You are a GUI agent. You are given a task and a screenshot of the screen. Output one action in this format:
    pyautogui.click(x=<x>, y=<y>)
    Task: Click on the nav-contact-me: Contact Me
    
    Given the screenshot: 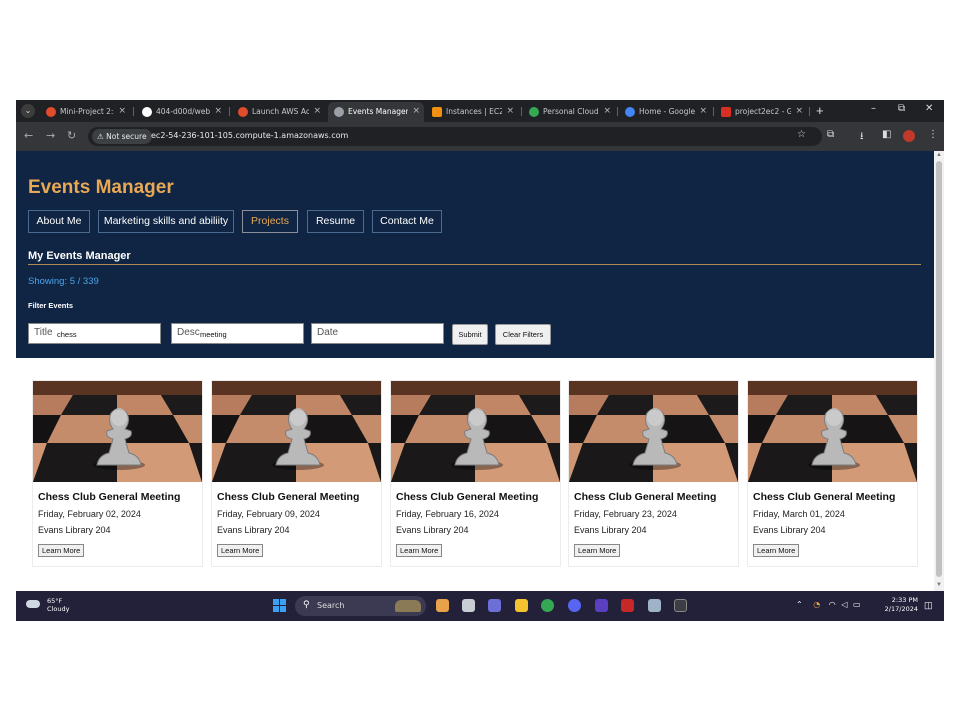 What is the action you would take?
    pyautogui.click(x=407, y=221)
    